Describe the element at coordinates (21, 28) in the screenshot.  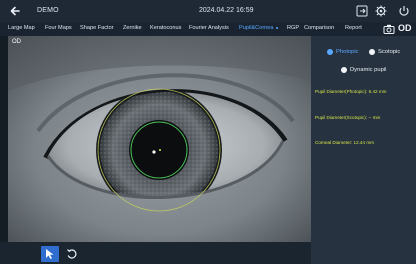
I see `menu-large-map: Large Map` at that location.